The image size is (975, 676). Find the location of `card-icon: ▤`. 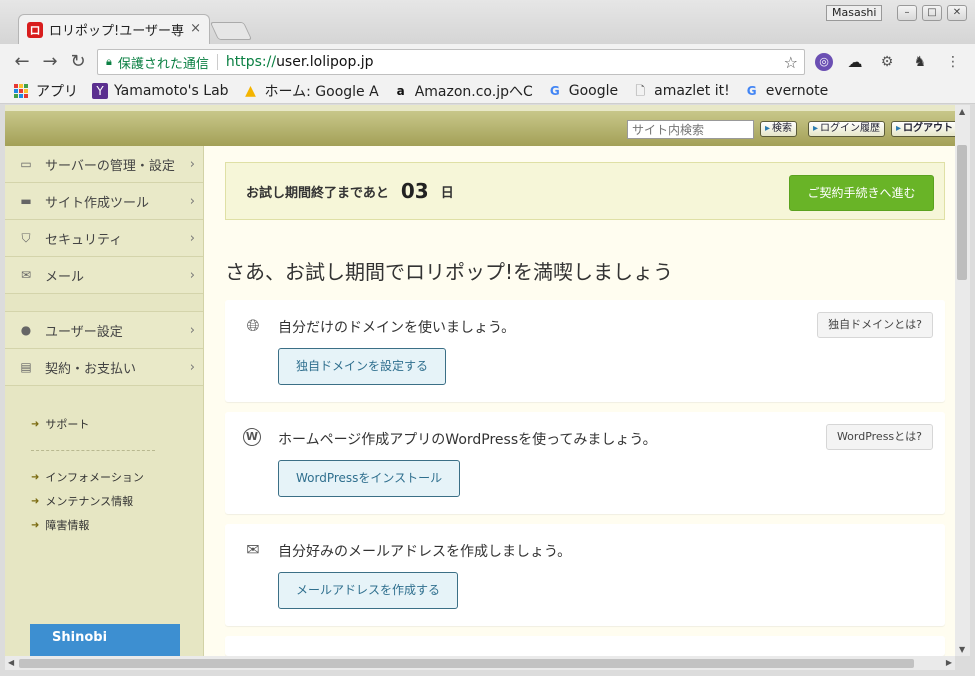

card-icon: ▤ is located at coordinates (26, 367).